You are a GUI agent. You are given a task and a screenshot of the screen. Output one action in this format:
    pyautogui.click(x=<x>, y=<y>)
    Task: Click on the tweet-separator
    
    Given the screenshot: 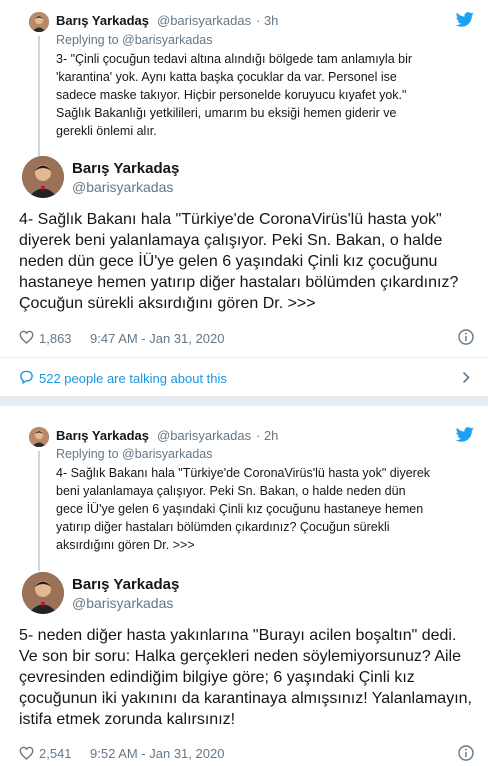 What is the action you would take?
    pyautogui.click(x=244, y=401)
    